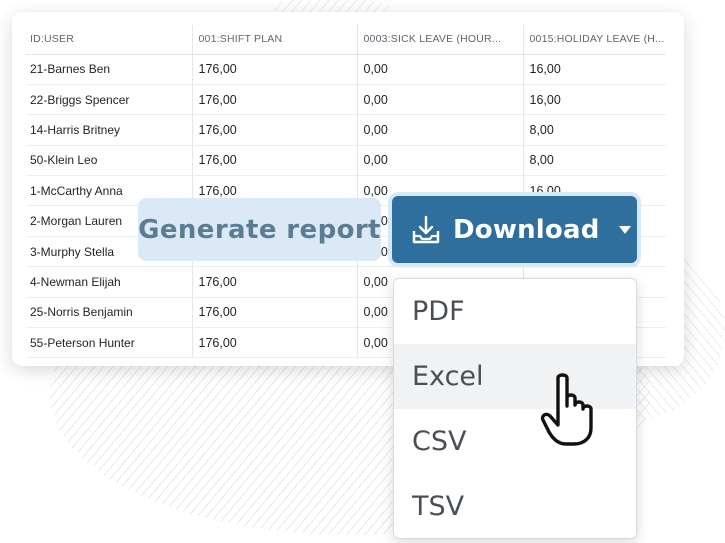 The width and height of the screenshot is (725, 543). I want to click on menu-item-label: CSV, so click(439, 441).